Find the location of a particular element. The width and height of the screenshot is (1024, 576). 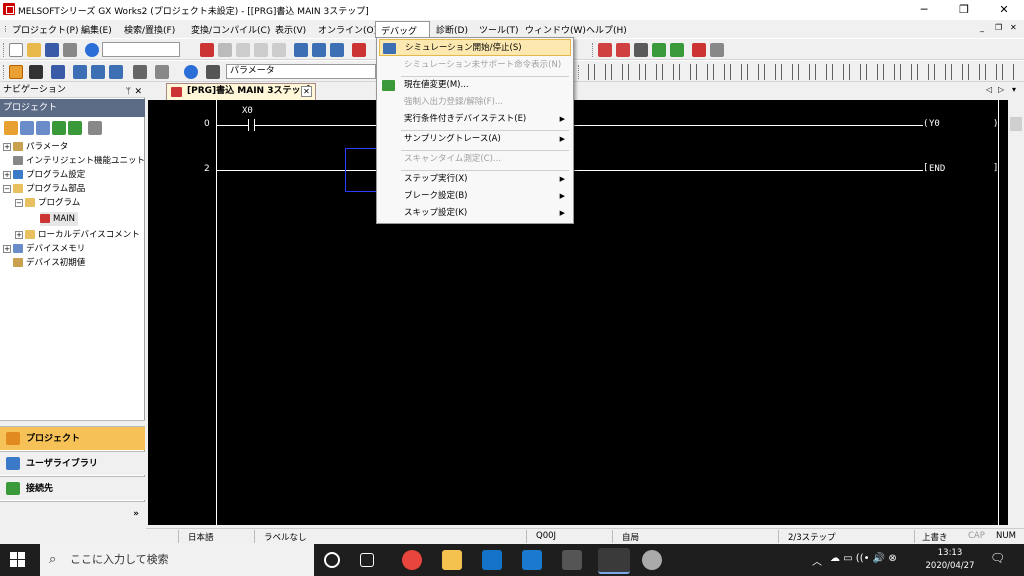

tree-item-program: − プログラム is located at coordinates (47, 203).